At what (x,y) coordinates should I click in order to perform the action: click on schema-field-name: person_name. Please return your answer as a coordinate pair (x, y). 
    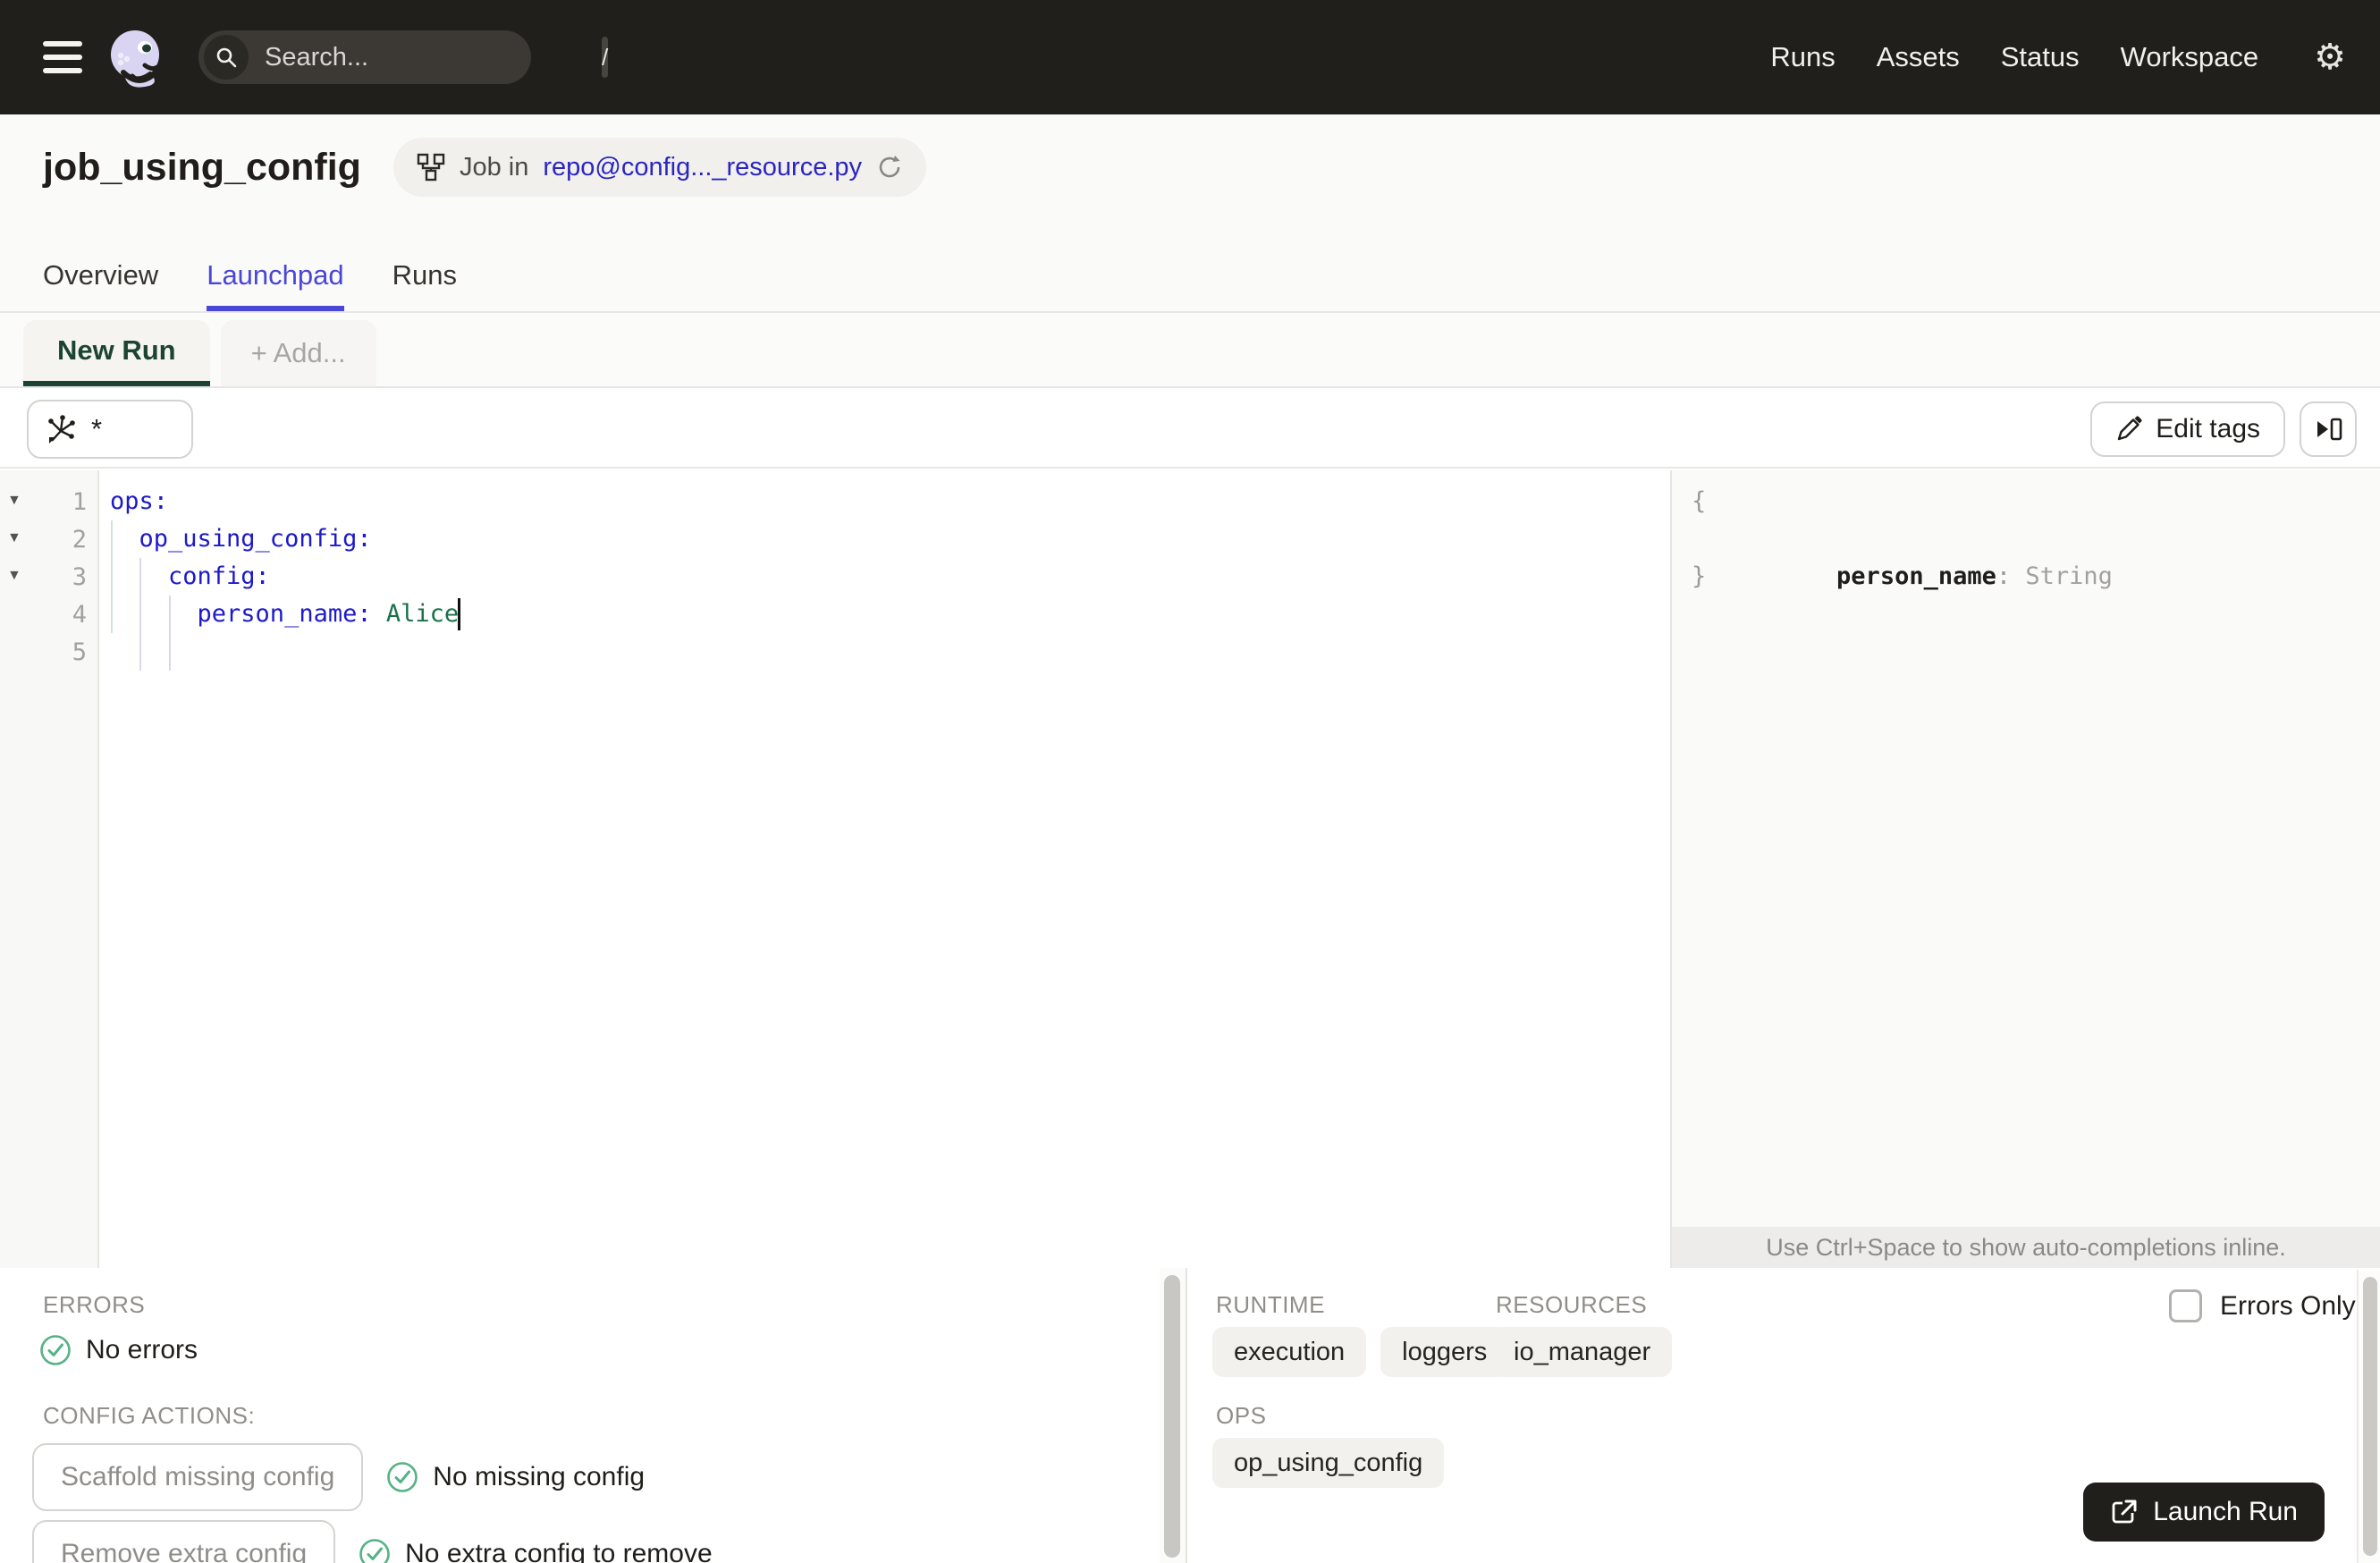
    Looking at the image, I should click on (1916, 576).